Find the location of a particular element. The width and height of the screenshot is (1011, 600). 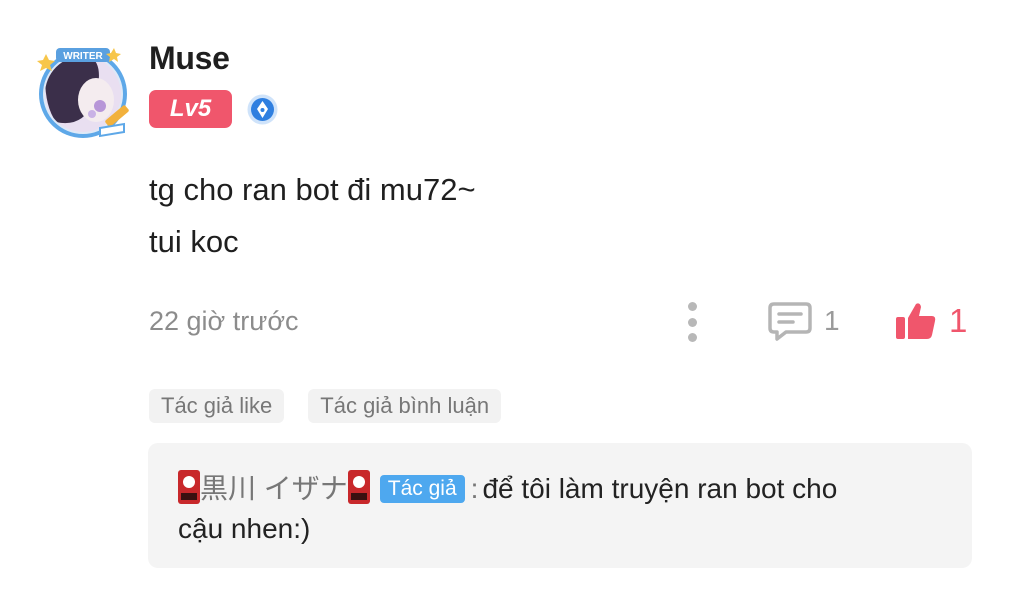

level-badge: Lv5 is located at coordinates (190, 109).